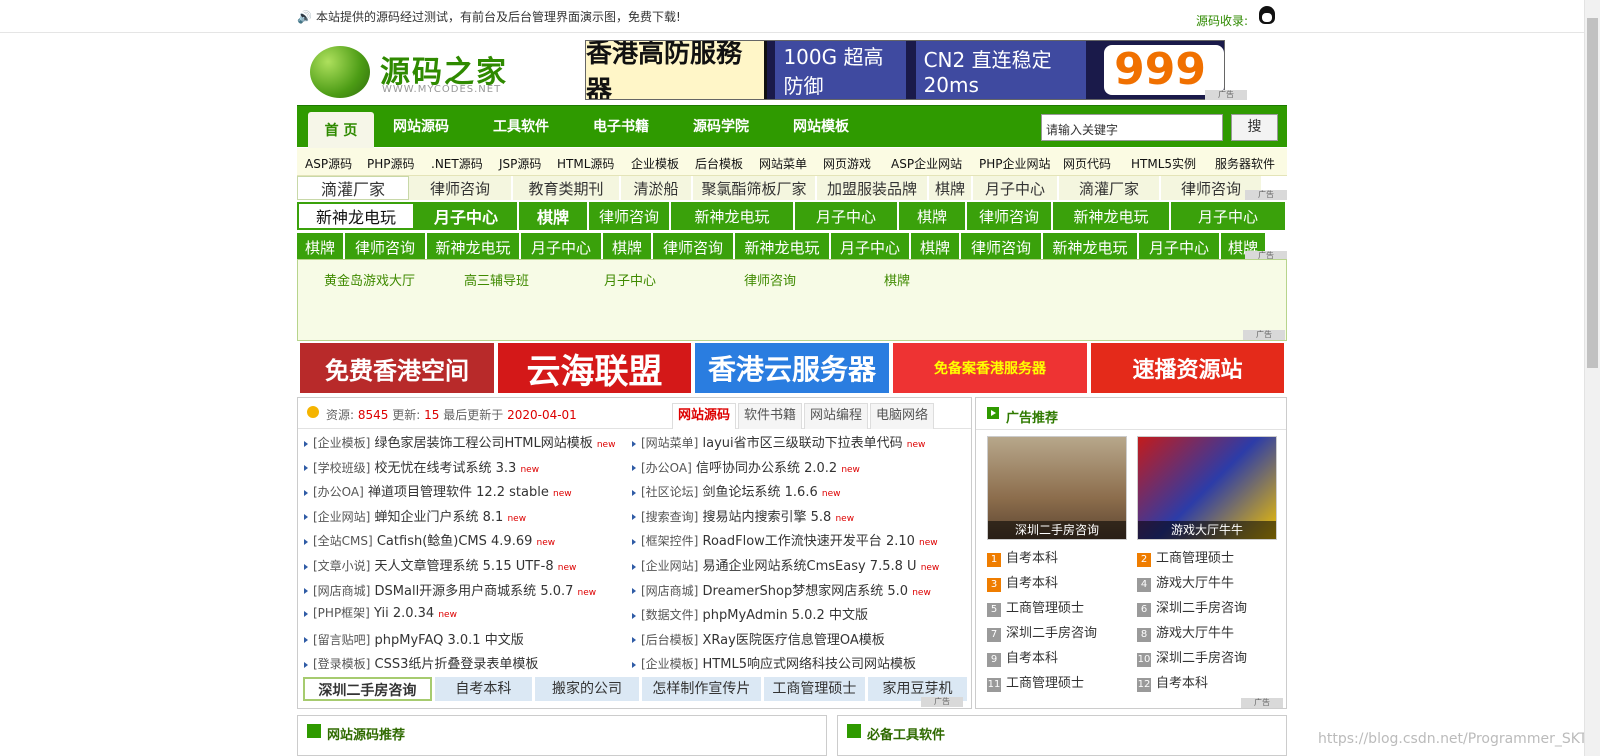  What do you see at coordinates (421, 662) in the screenshot?
I see `list-item: [登录模板] CSS3纸片折叠登录表单模板` at bounding box center [421, 662].